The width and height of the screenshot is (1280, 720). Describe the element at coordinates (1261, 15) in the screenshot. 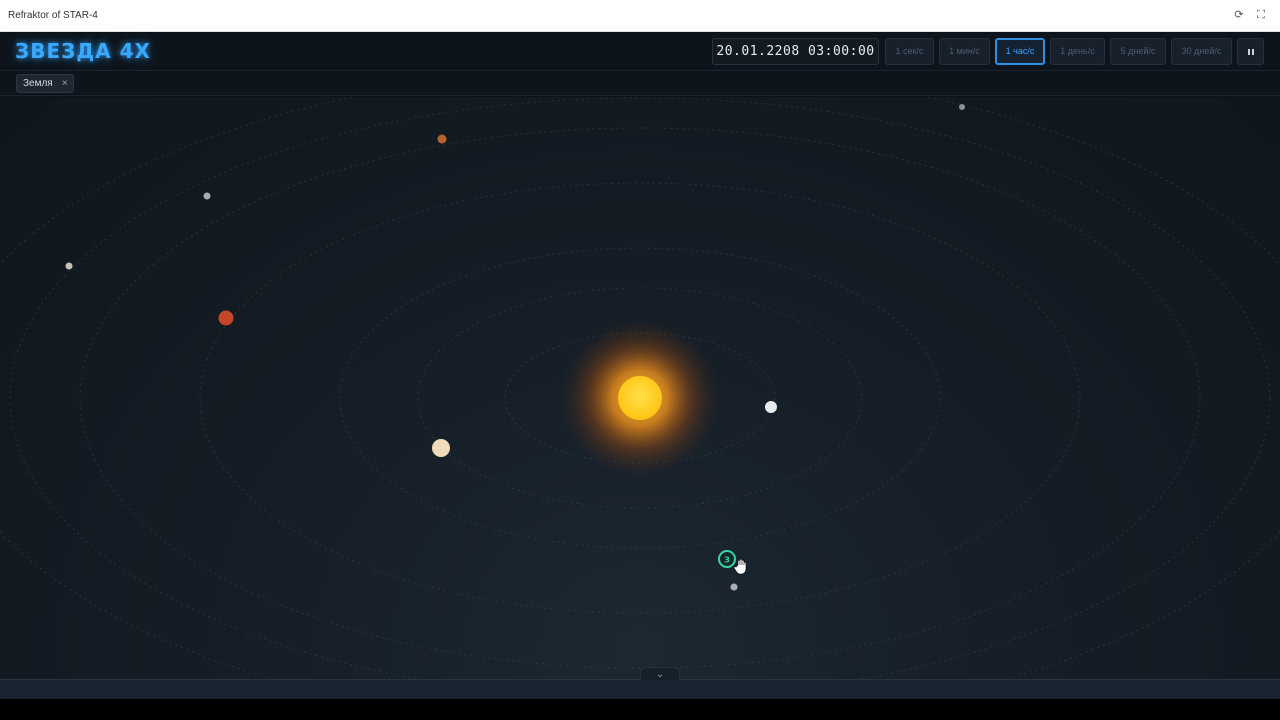

I see `fullscreen-icon: ⛶` at that location.